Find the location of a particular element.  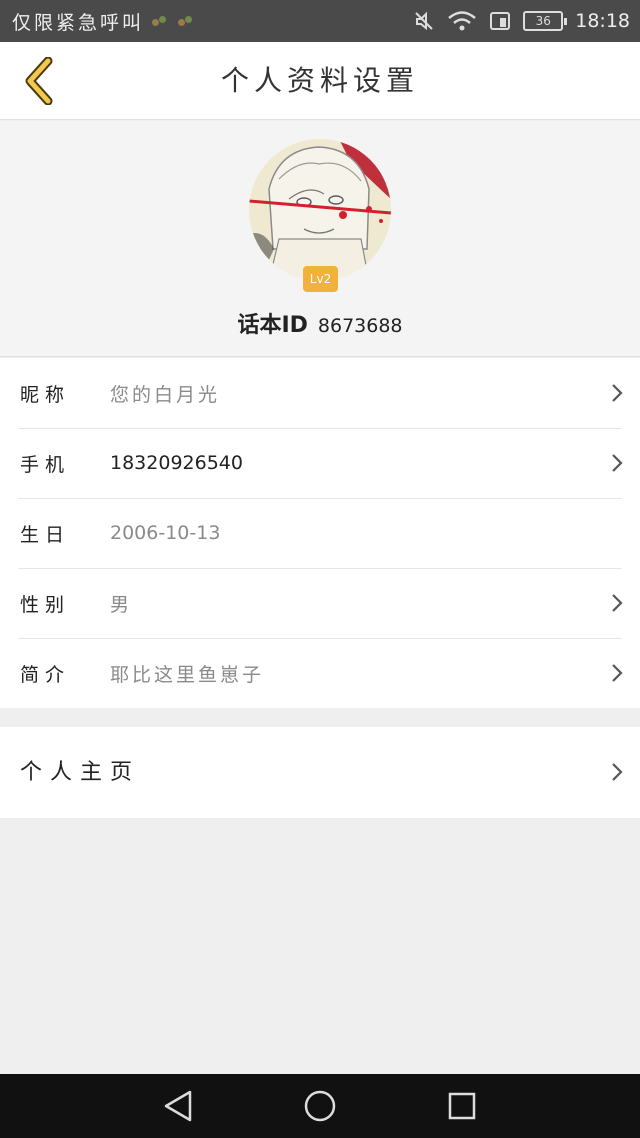

avatar-illustration is located at coordinates (320, 210).